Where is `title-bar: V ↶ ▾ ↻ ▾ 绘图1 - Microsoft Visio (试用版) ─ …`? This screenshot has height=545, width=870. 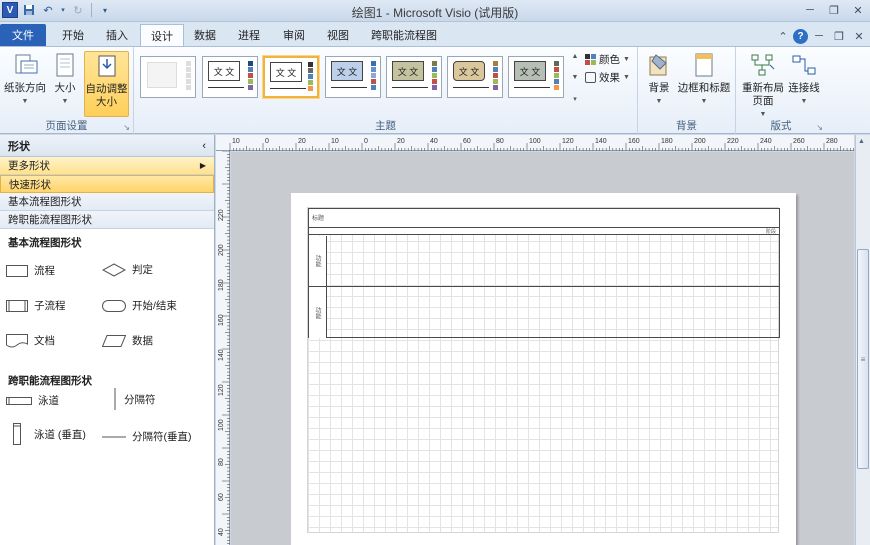
title-bar: V ↶ ▾ ↻ ▾ 绘图1 - Microsoft Visio (试用版) ─ … is located at coordinates (435, 11).